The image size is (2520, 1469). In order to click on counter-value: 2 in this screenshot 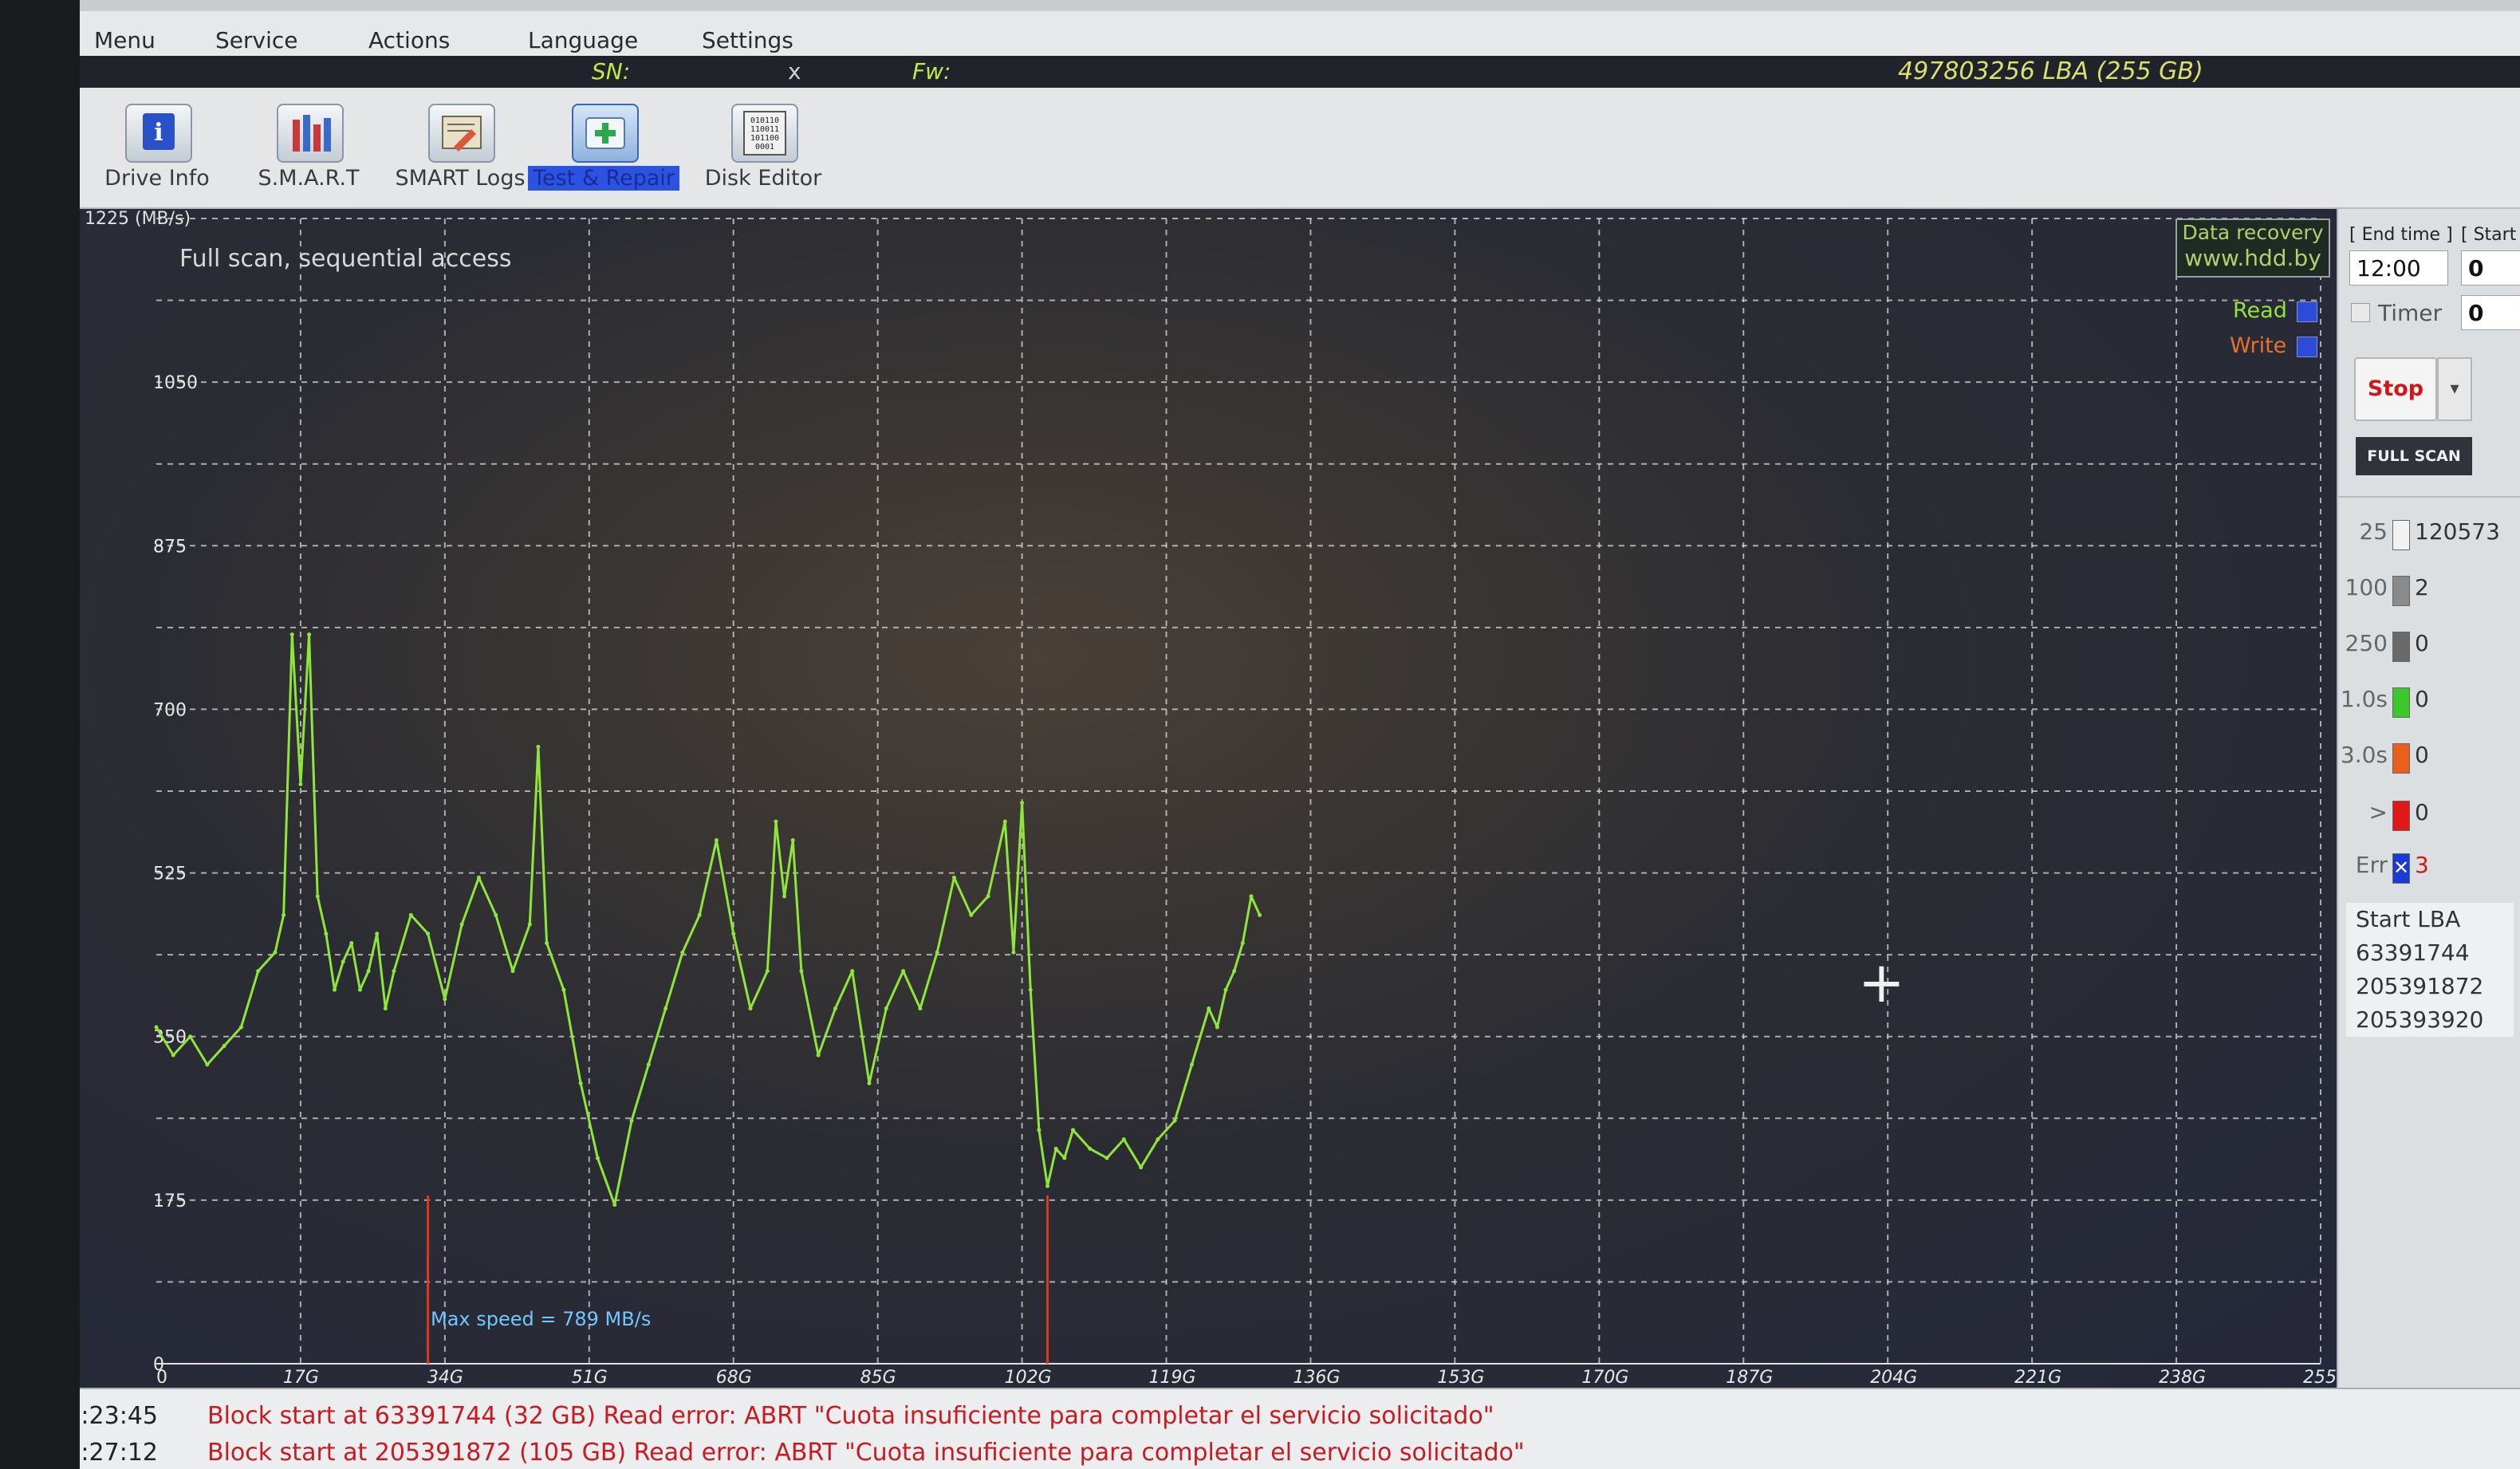, I will do `click(2422, 587)`.